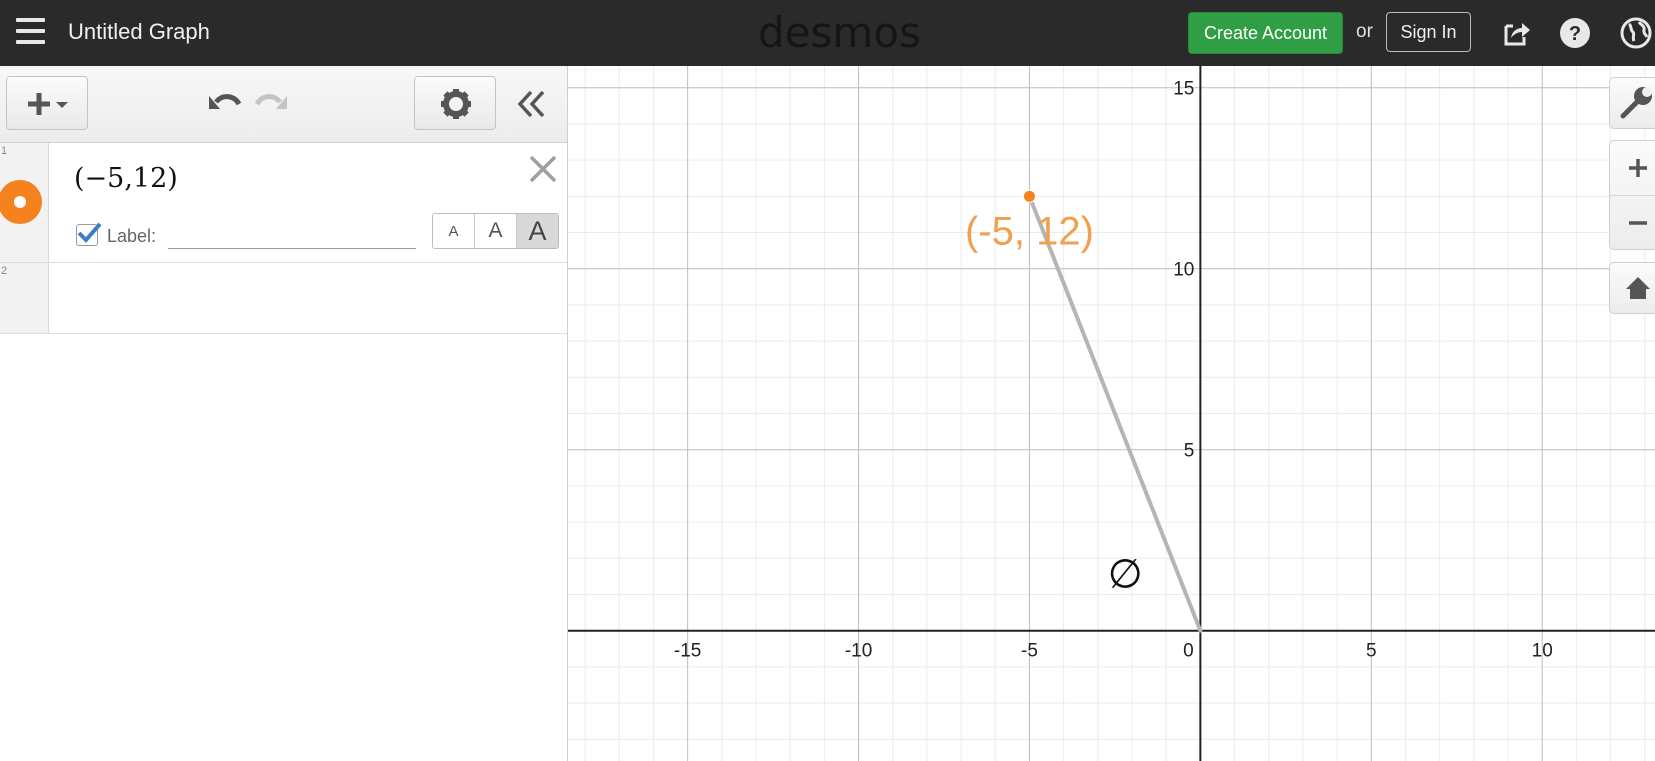  What do you see at coordinates (4, 151) in the screenshot?
I see `expression-number: 1` at bounding box center [4, 151].